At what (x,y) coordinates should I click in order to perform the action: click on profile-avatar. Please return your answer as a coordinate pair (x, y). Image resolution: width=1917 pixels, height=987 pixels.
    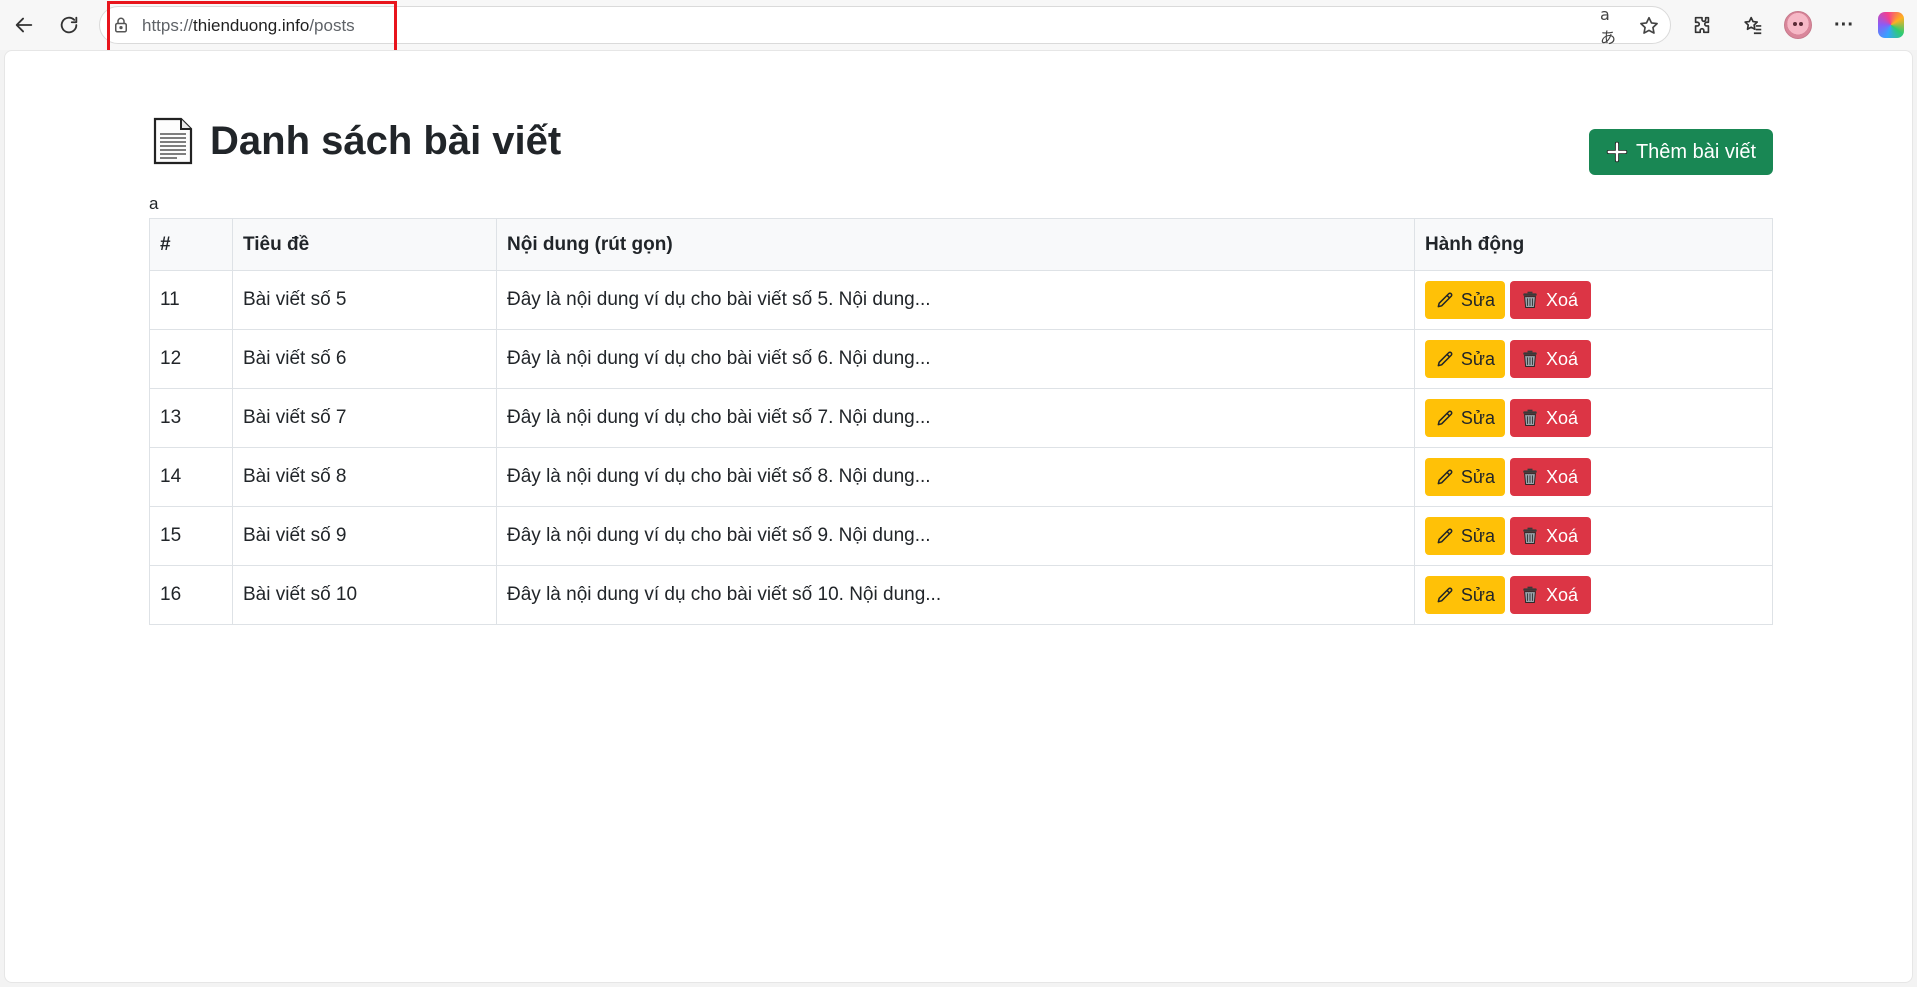
    Looking at the image, I should click on (1798, 25).